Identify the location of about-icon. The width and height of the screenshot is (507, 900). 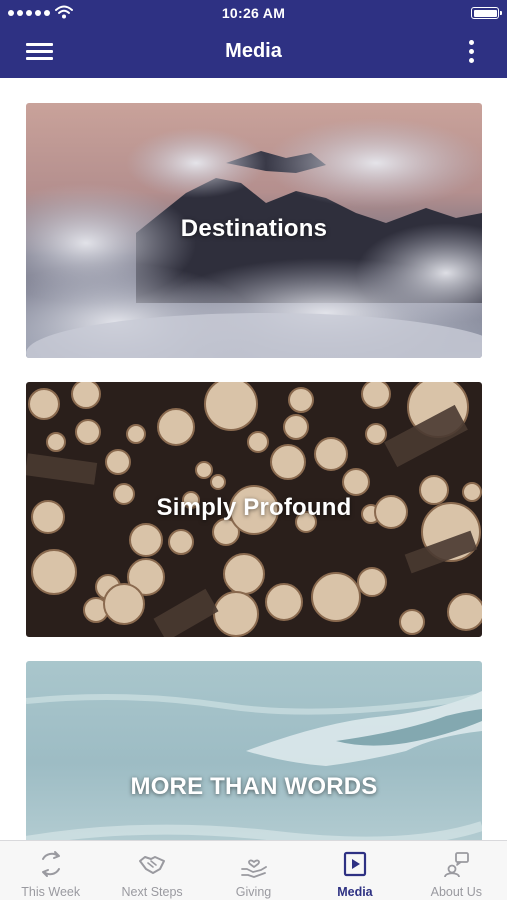
(457, 865).